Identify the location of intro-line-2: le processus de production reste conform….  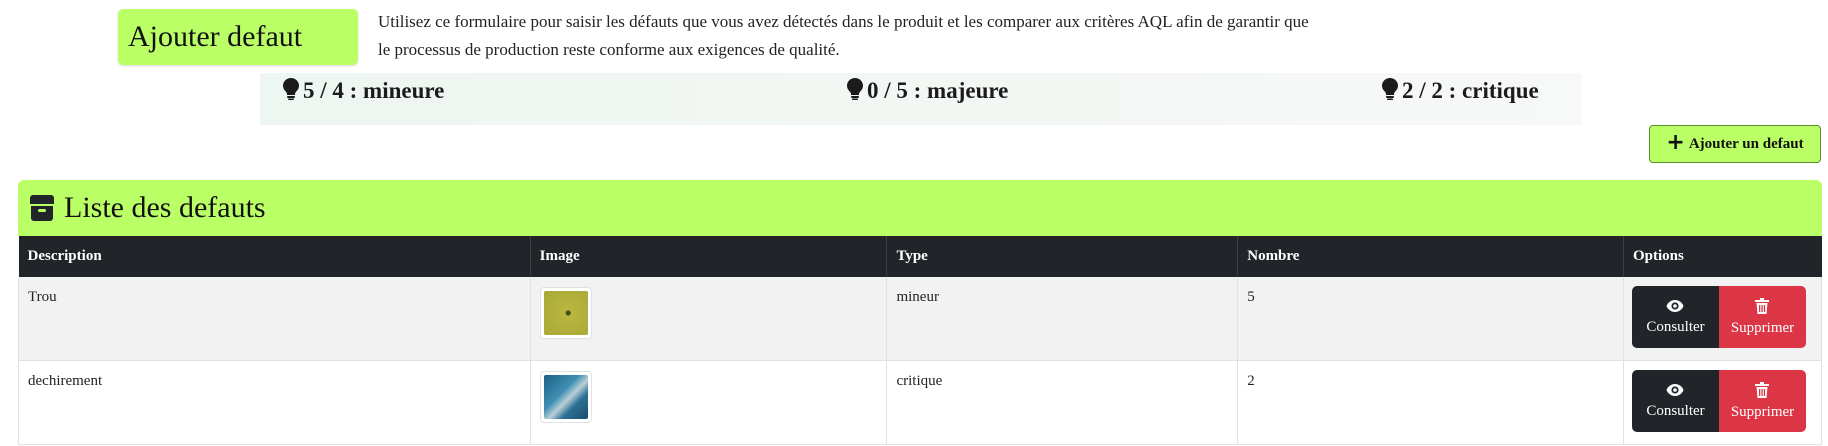
(609, 49).